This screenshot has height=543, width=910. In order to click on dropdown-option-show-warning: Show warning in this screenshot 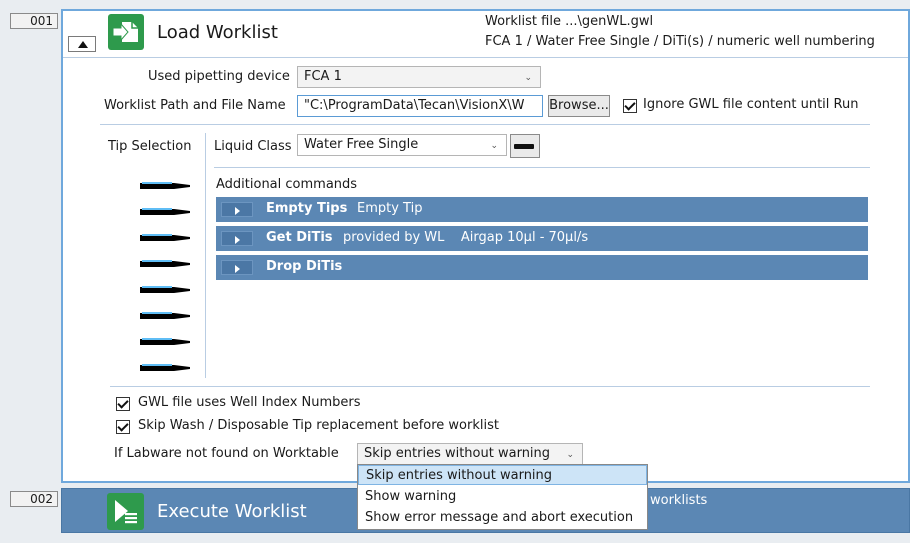, I will do `click(502, 497)`.